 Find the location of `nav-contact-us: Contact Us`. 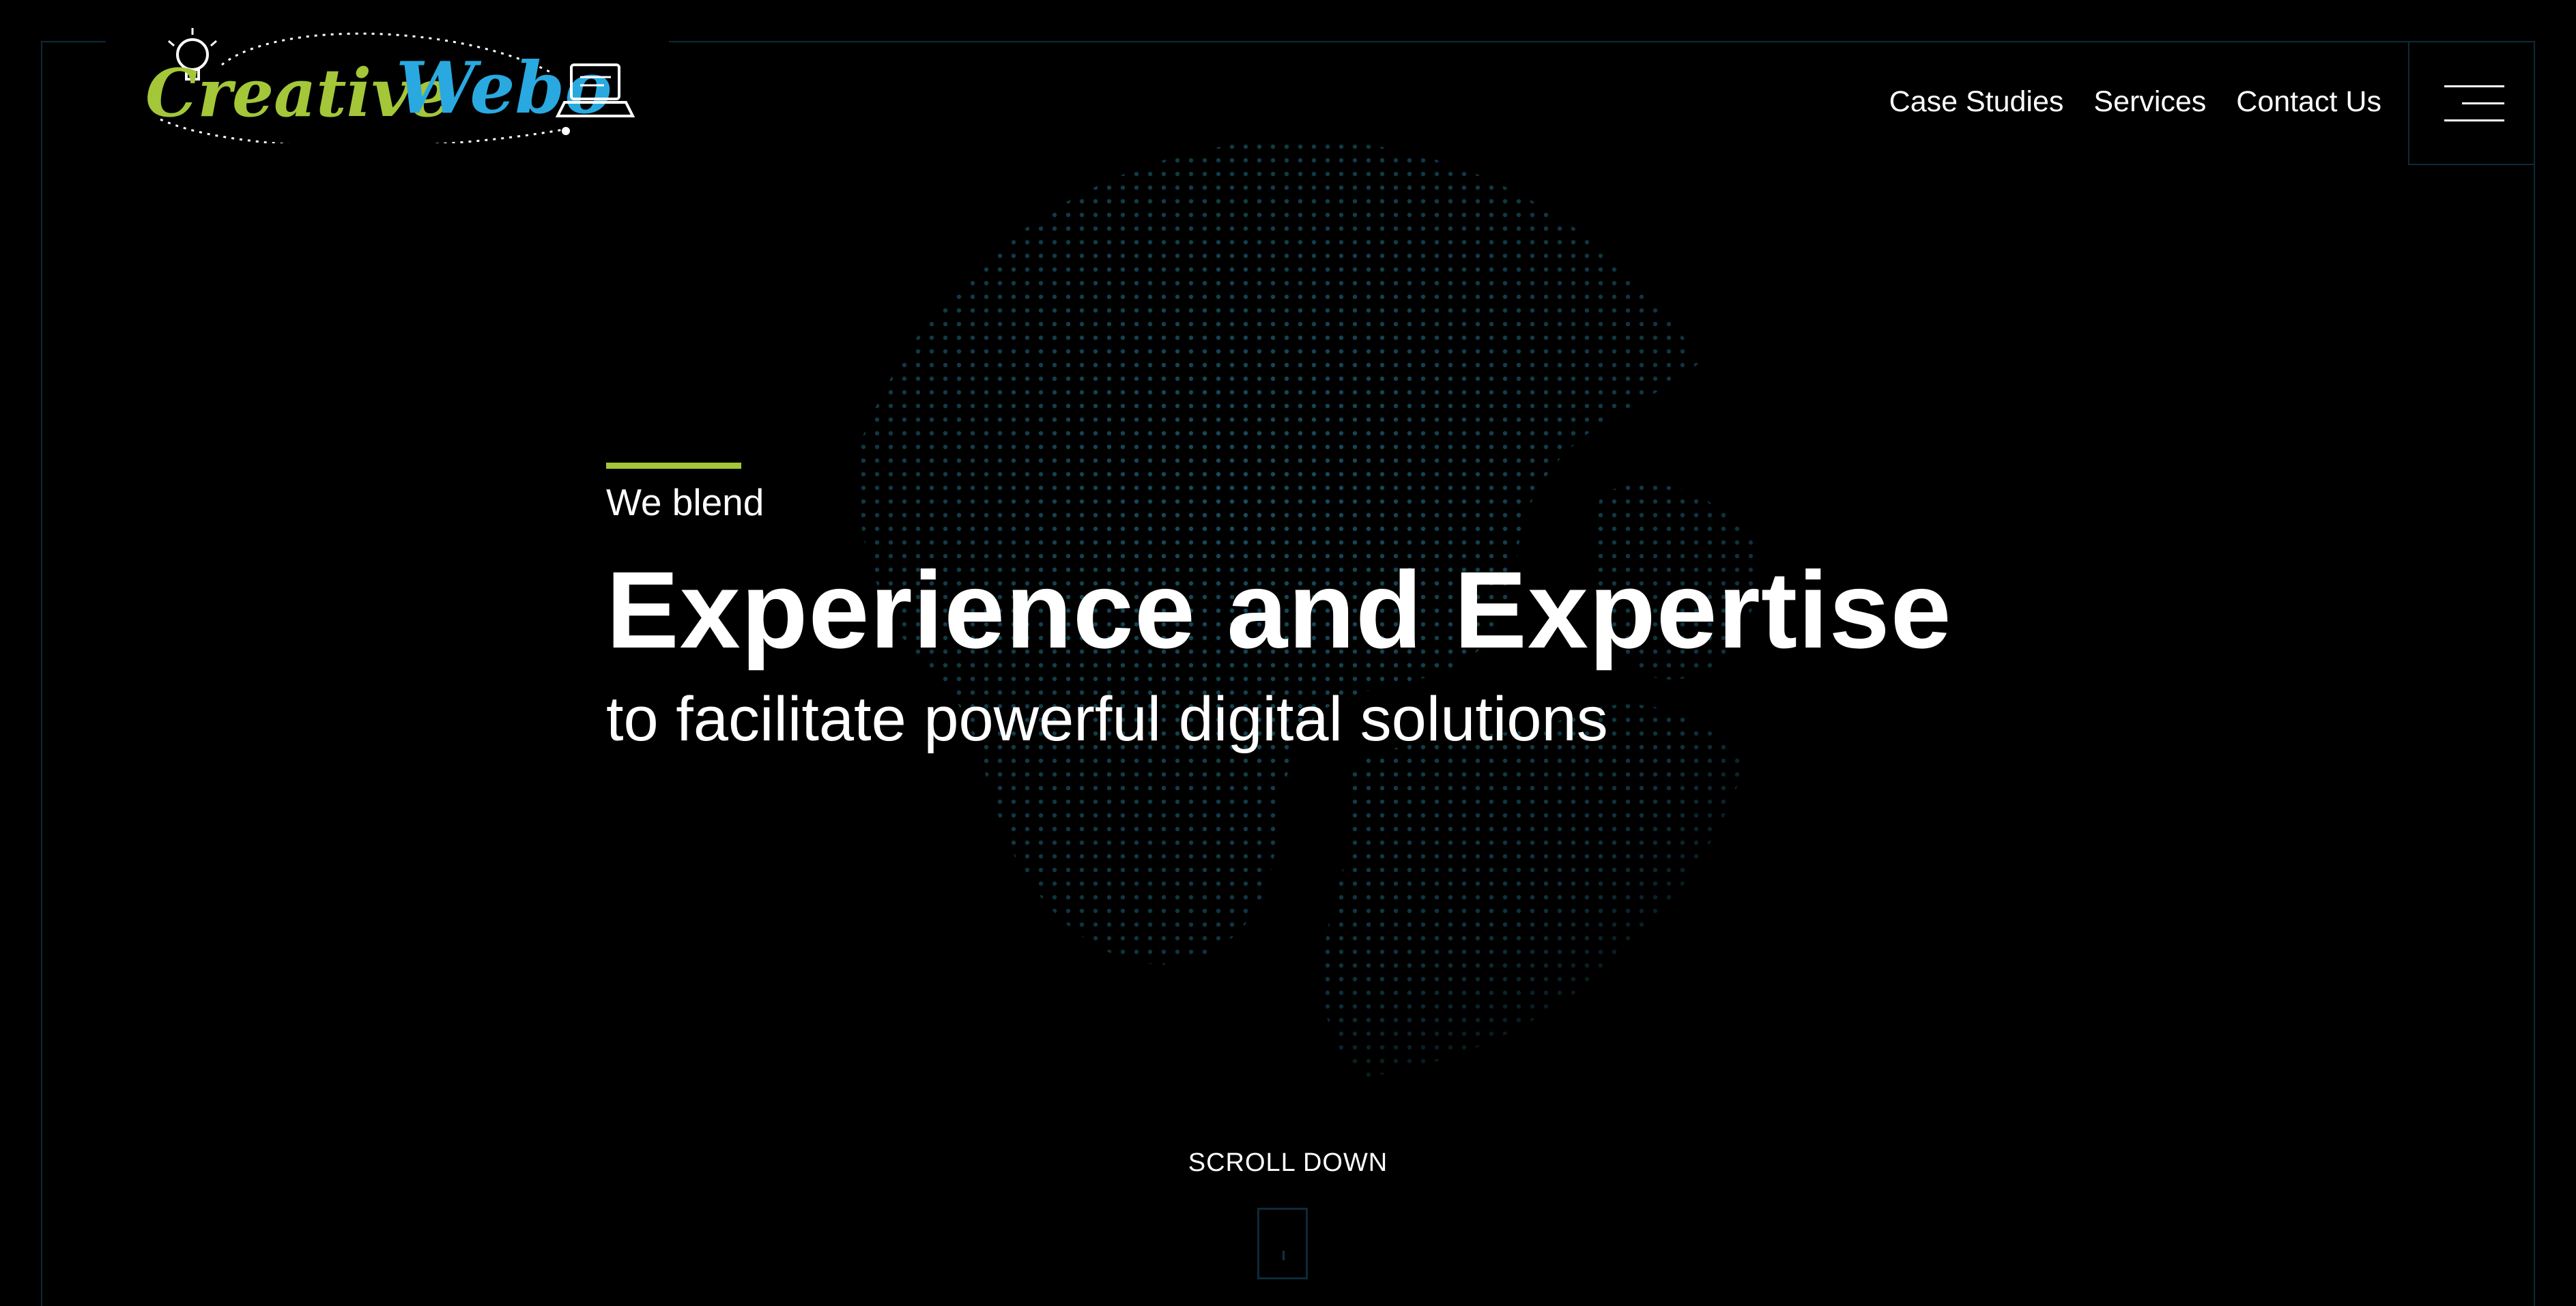

nav-contact-us: Contact Us is located at coordinates (2308, 102).